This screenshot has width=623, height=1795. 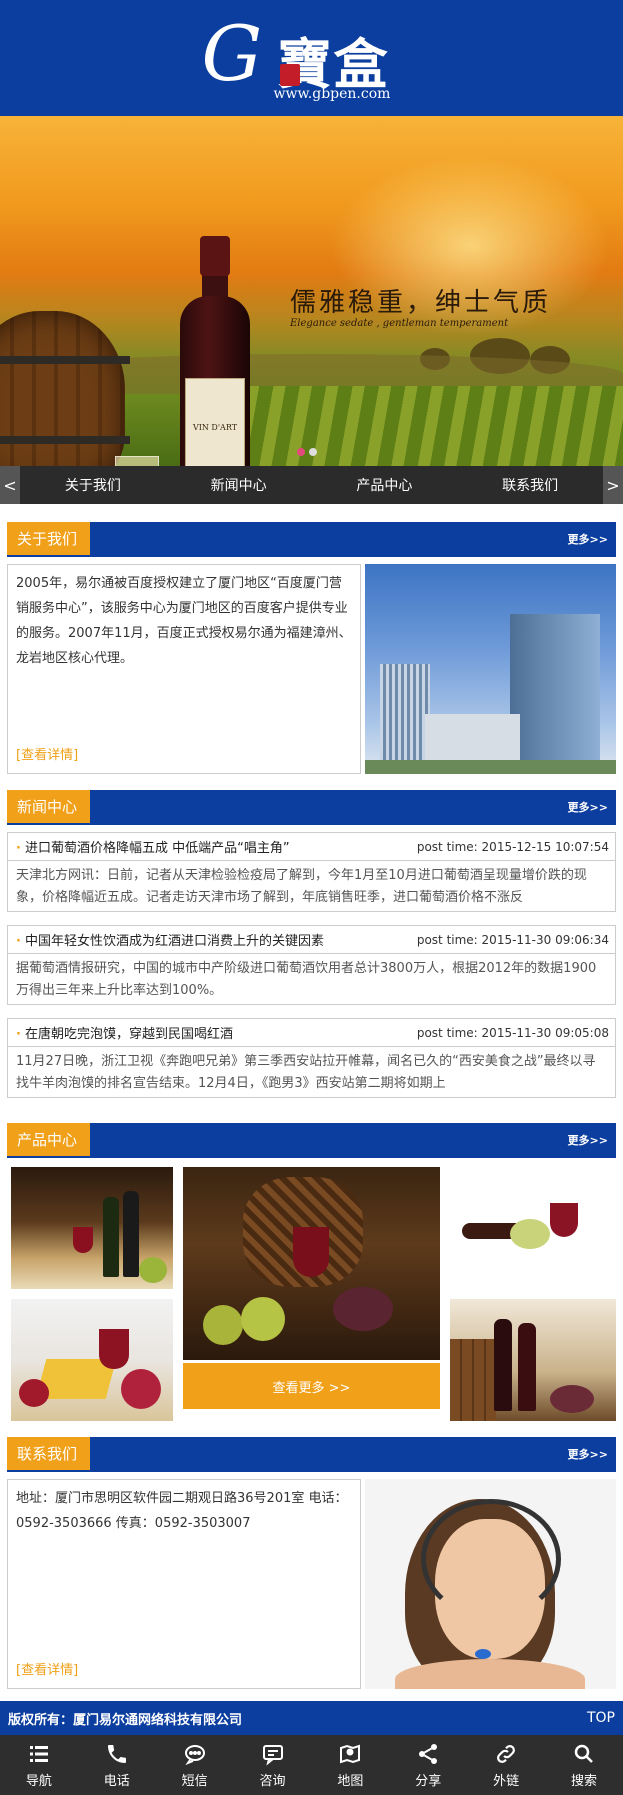 I want to click on customer-service-image, so click(x=490, y=1584).